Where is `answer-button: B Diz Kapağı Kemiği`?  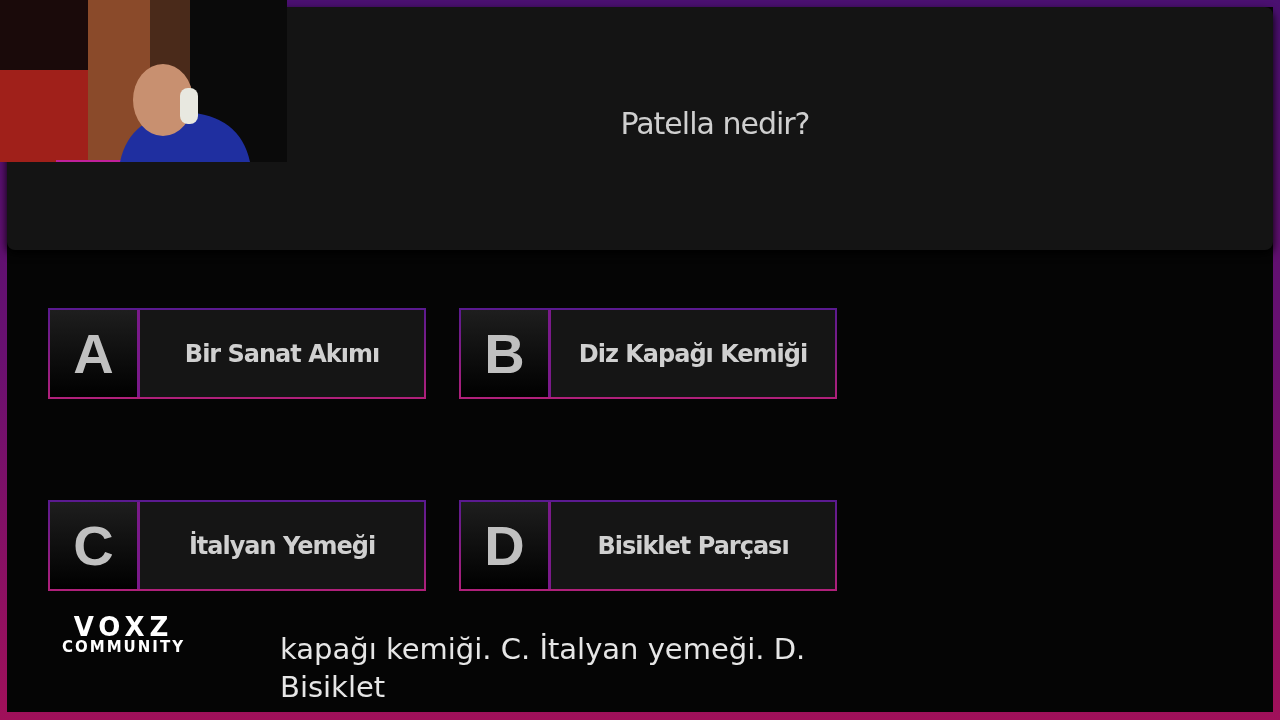 answer-button: B Diz Kapağı Kemiği is located at coordinates (648, 353).